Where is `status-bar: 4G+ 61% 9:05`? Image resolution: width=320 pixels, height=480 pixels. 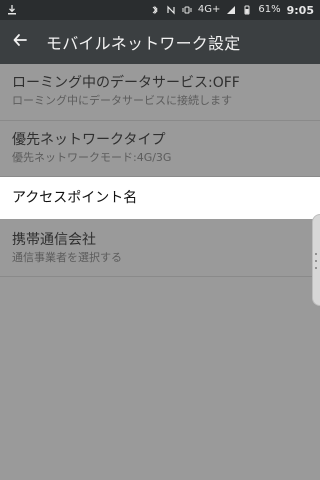
status-bar: 4G+ 61% 9:05 is located at coordinates (160, 10).